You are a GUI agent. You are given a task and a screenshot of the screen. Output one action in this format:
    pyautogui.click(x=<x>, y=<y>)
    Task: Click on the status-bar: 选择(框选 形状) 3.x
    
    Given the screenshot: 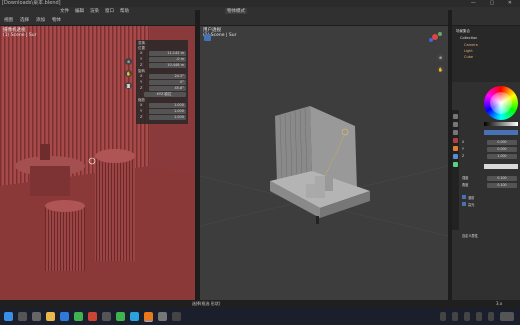 What is the action you would take?
    pyautogui.click(x=260, y=304)
    